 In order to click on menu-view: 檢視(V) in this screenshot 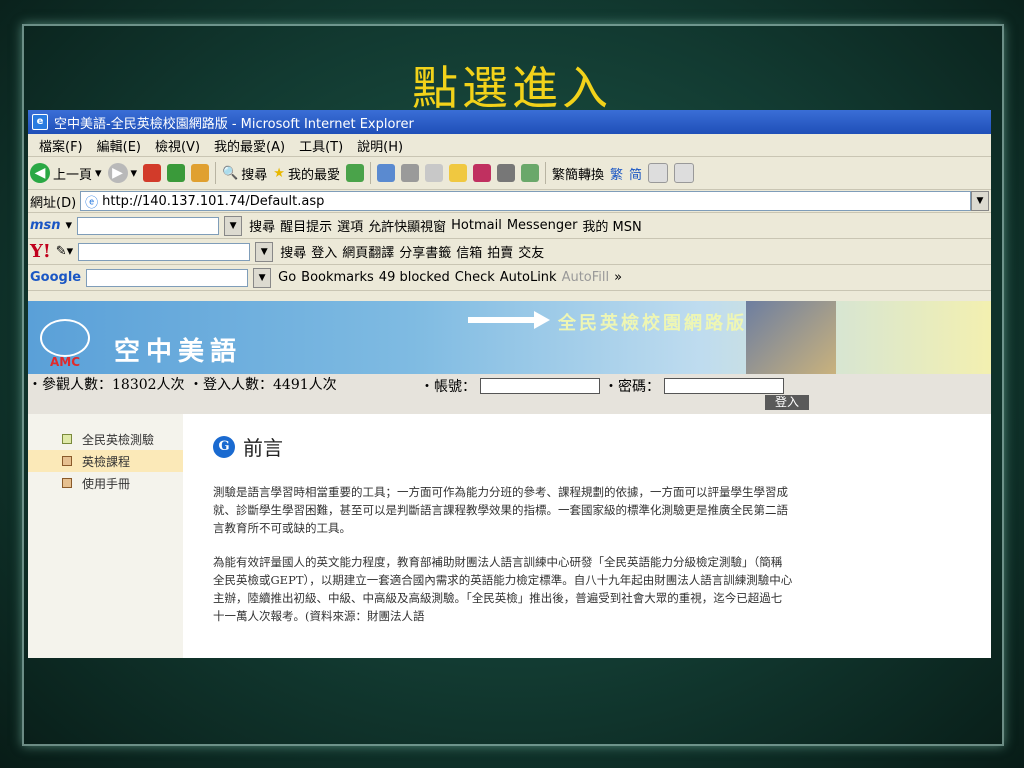, I will do `click(177, 145)`.